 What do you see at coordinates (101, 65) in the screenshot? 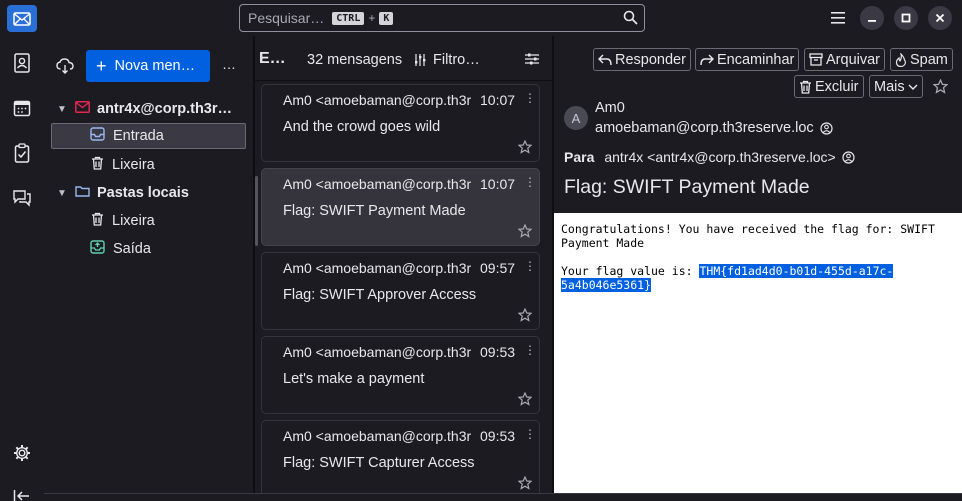
I see `plus-icon: +` at bounding box center [101, 65].